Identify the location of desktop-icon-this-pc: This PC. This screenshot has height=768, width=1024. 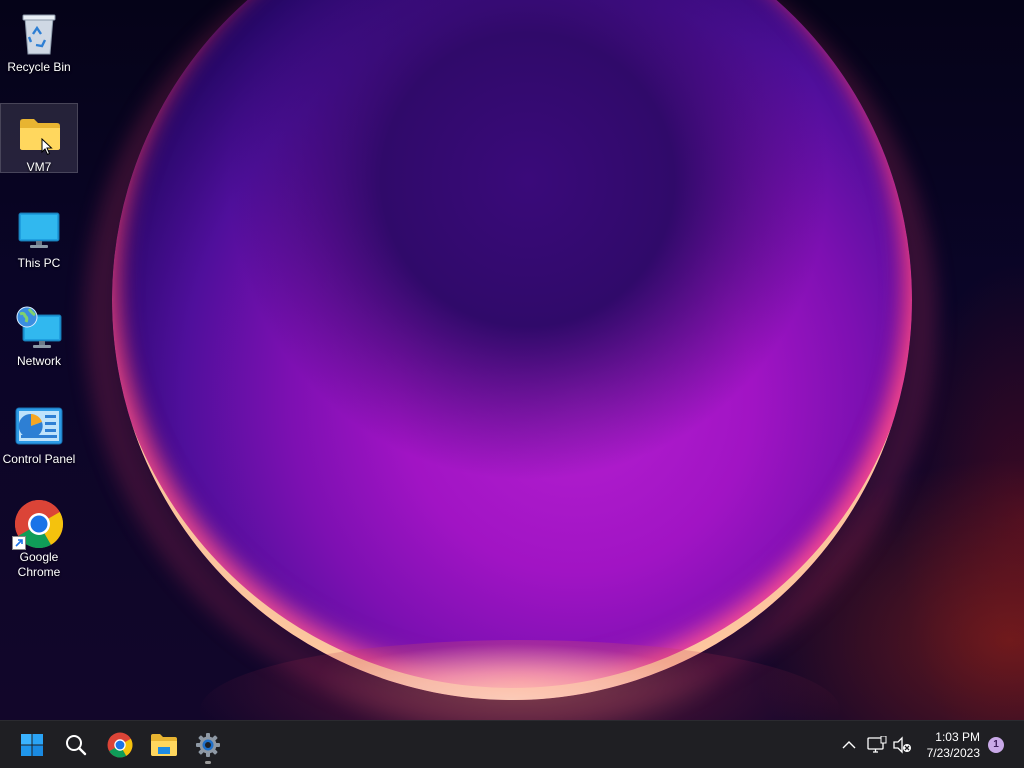
(39, 236).